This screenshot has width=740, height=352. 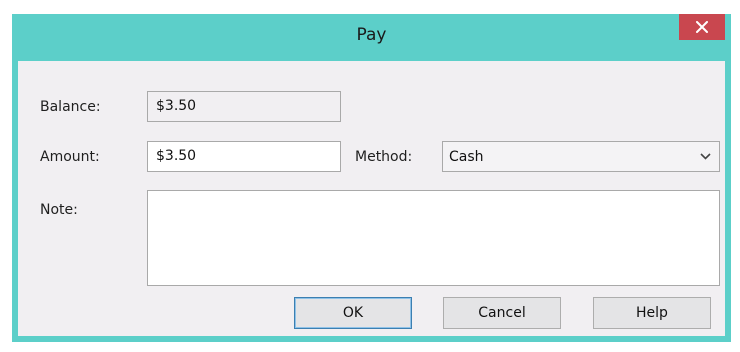 I want to click on title-bar: Pay, so click(x=371, y=37).